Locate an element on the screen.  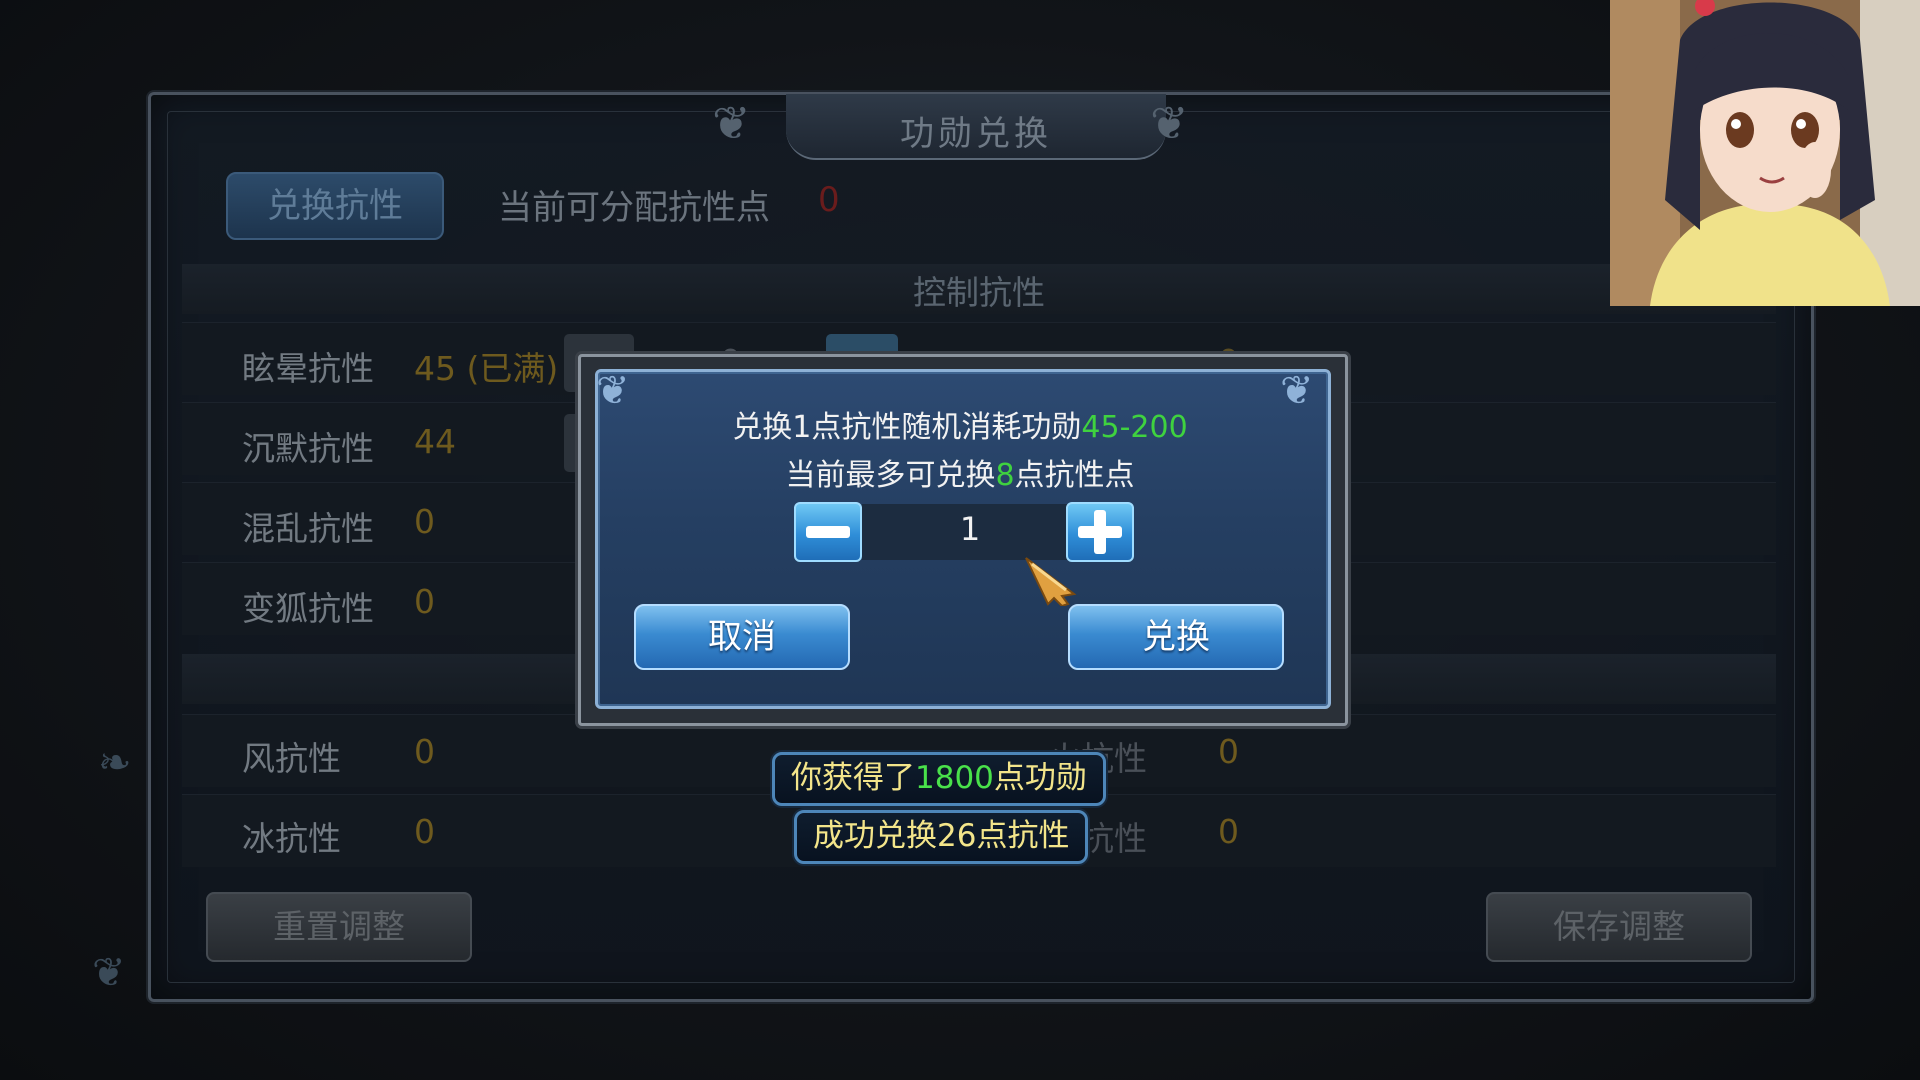
webcam-overlay is located at coordinates (1765, 153).